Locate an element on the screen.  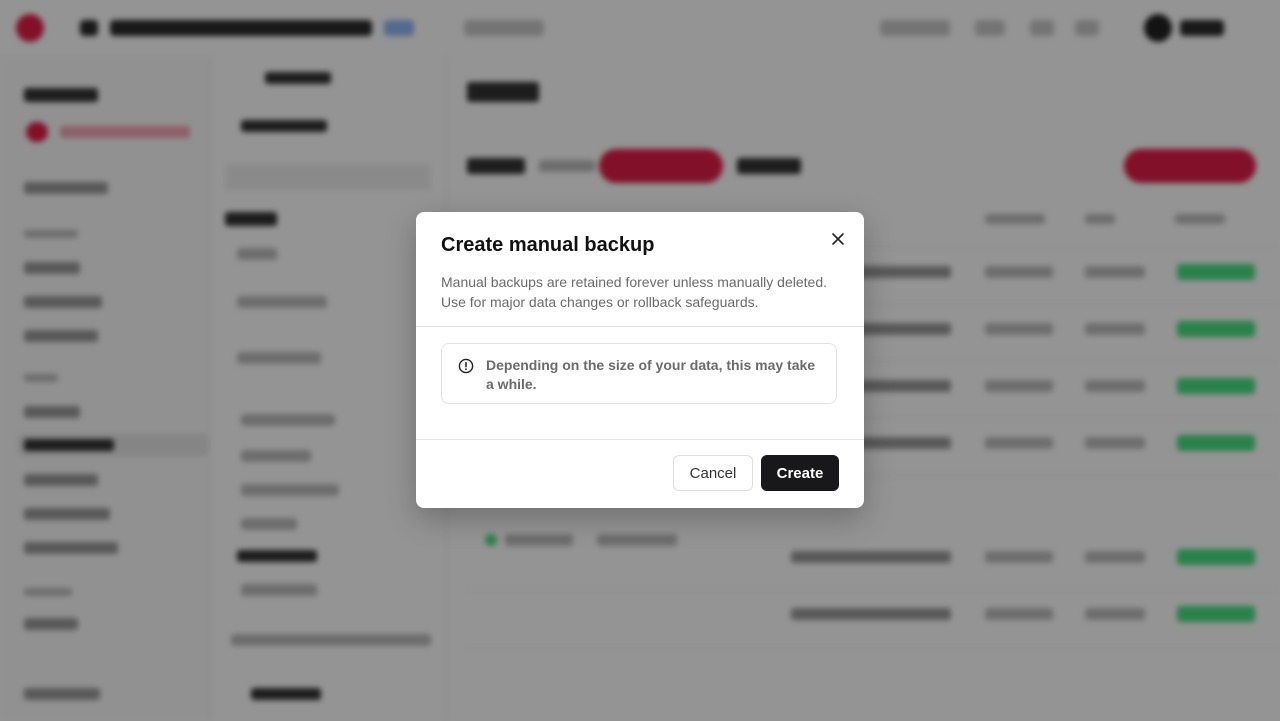
dialog-title: Create manual backup is located at coordinates (548, 245).